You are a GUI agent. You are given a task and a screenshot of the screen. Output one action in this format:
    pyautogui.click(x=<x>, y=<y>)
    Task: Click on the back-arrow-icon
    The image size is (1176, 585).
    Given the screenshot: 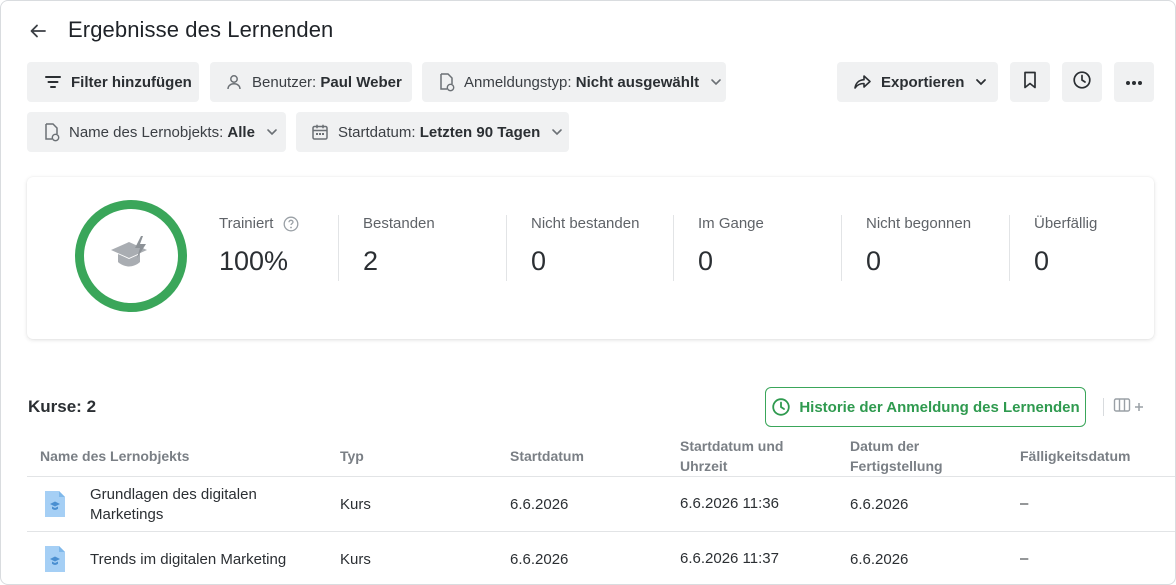 What is the action you would take?
    pyautogui.click(x=38, y=31)
    